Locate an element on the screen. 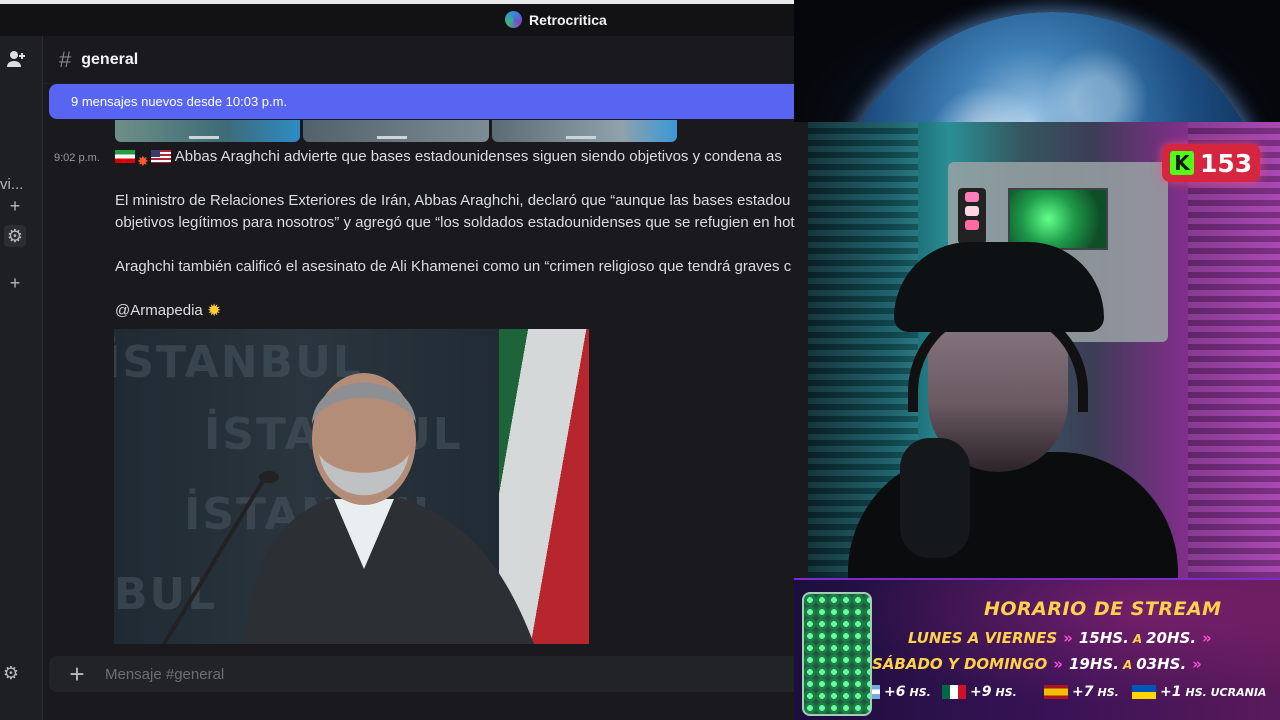 The height and width of the screenshot is (720, 1280). kick-viewer-badge: K 153 is located at coordinates (1211, 163).